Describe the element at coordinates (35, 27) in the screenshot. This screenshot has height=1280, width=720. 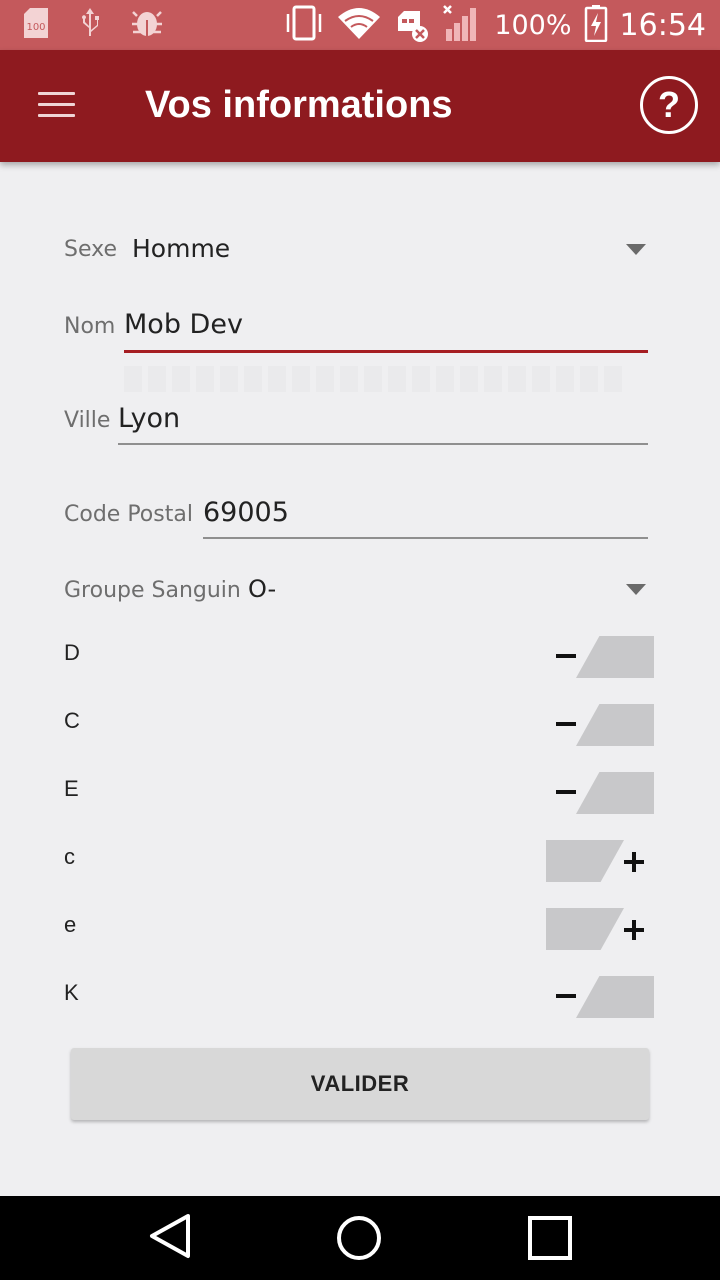
I see `sd-card-label: 100` at that location.